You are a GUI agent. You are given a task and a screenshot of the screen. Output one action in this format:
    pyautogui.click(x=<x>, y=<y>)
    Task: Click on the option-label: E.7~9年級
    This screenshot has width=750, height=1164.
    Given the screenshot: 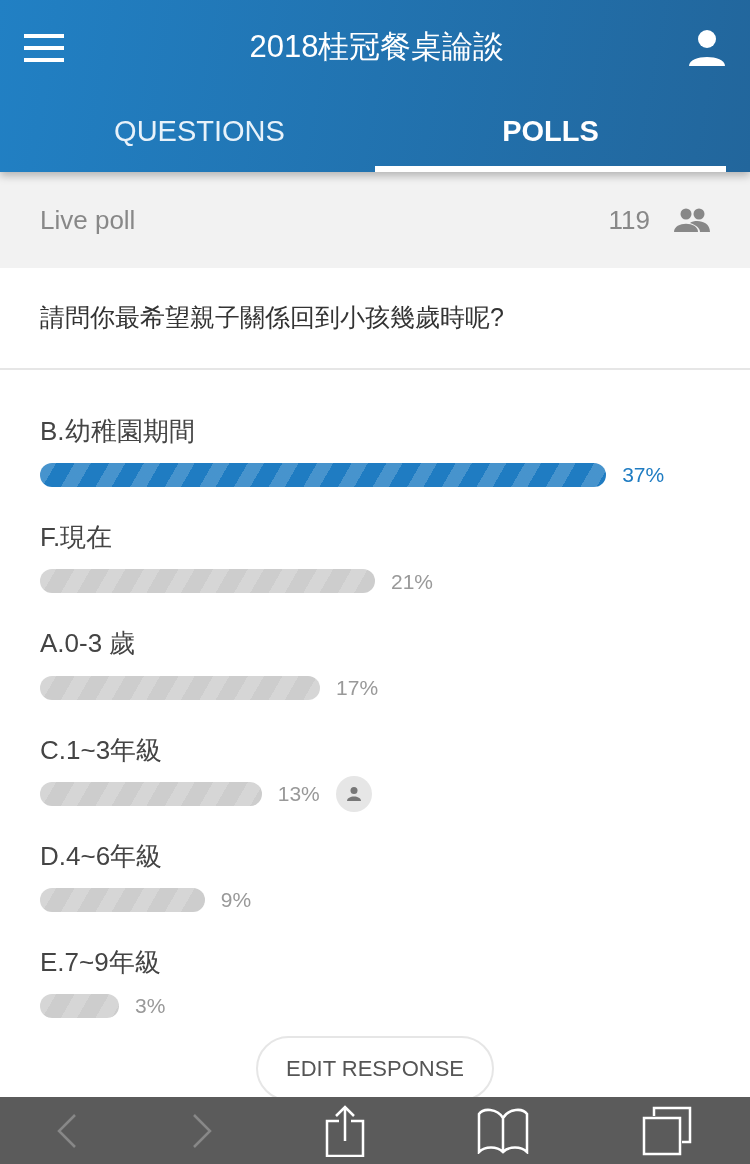 What is the action you would take?
    pyautogui.click(x=101, y=962)
    